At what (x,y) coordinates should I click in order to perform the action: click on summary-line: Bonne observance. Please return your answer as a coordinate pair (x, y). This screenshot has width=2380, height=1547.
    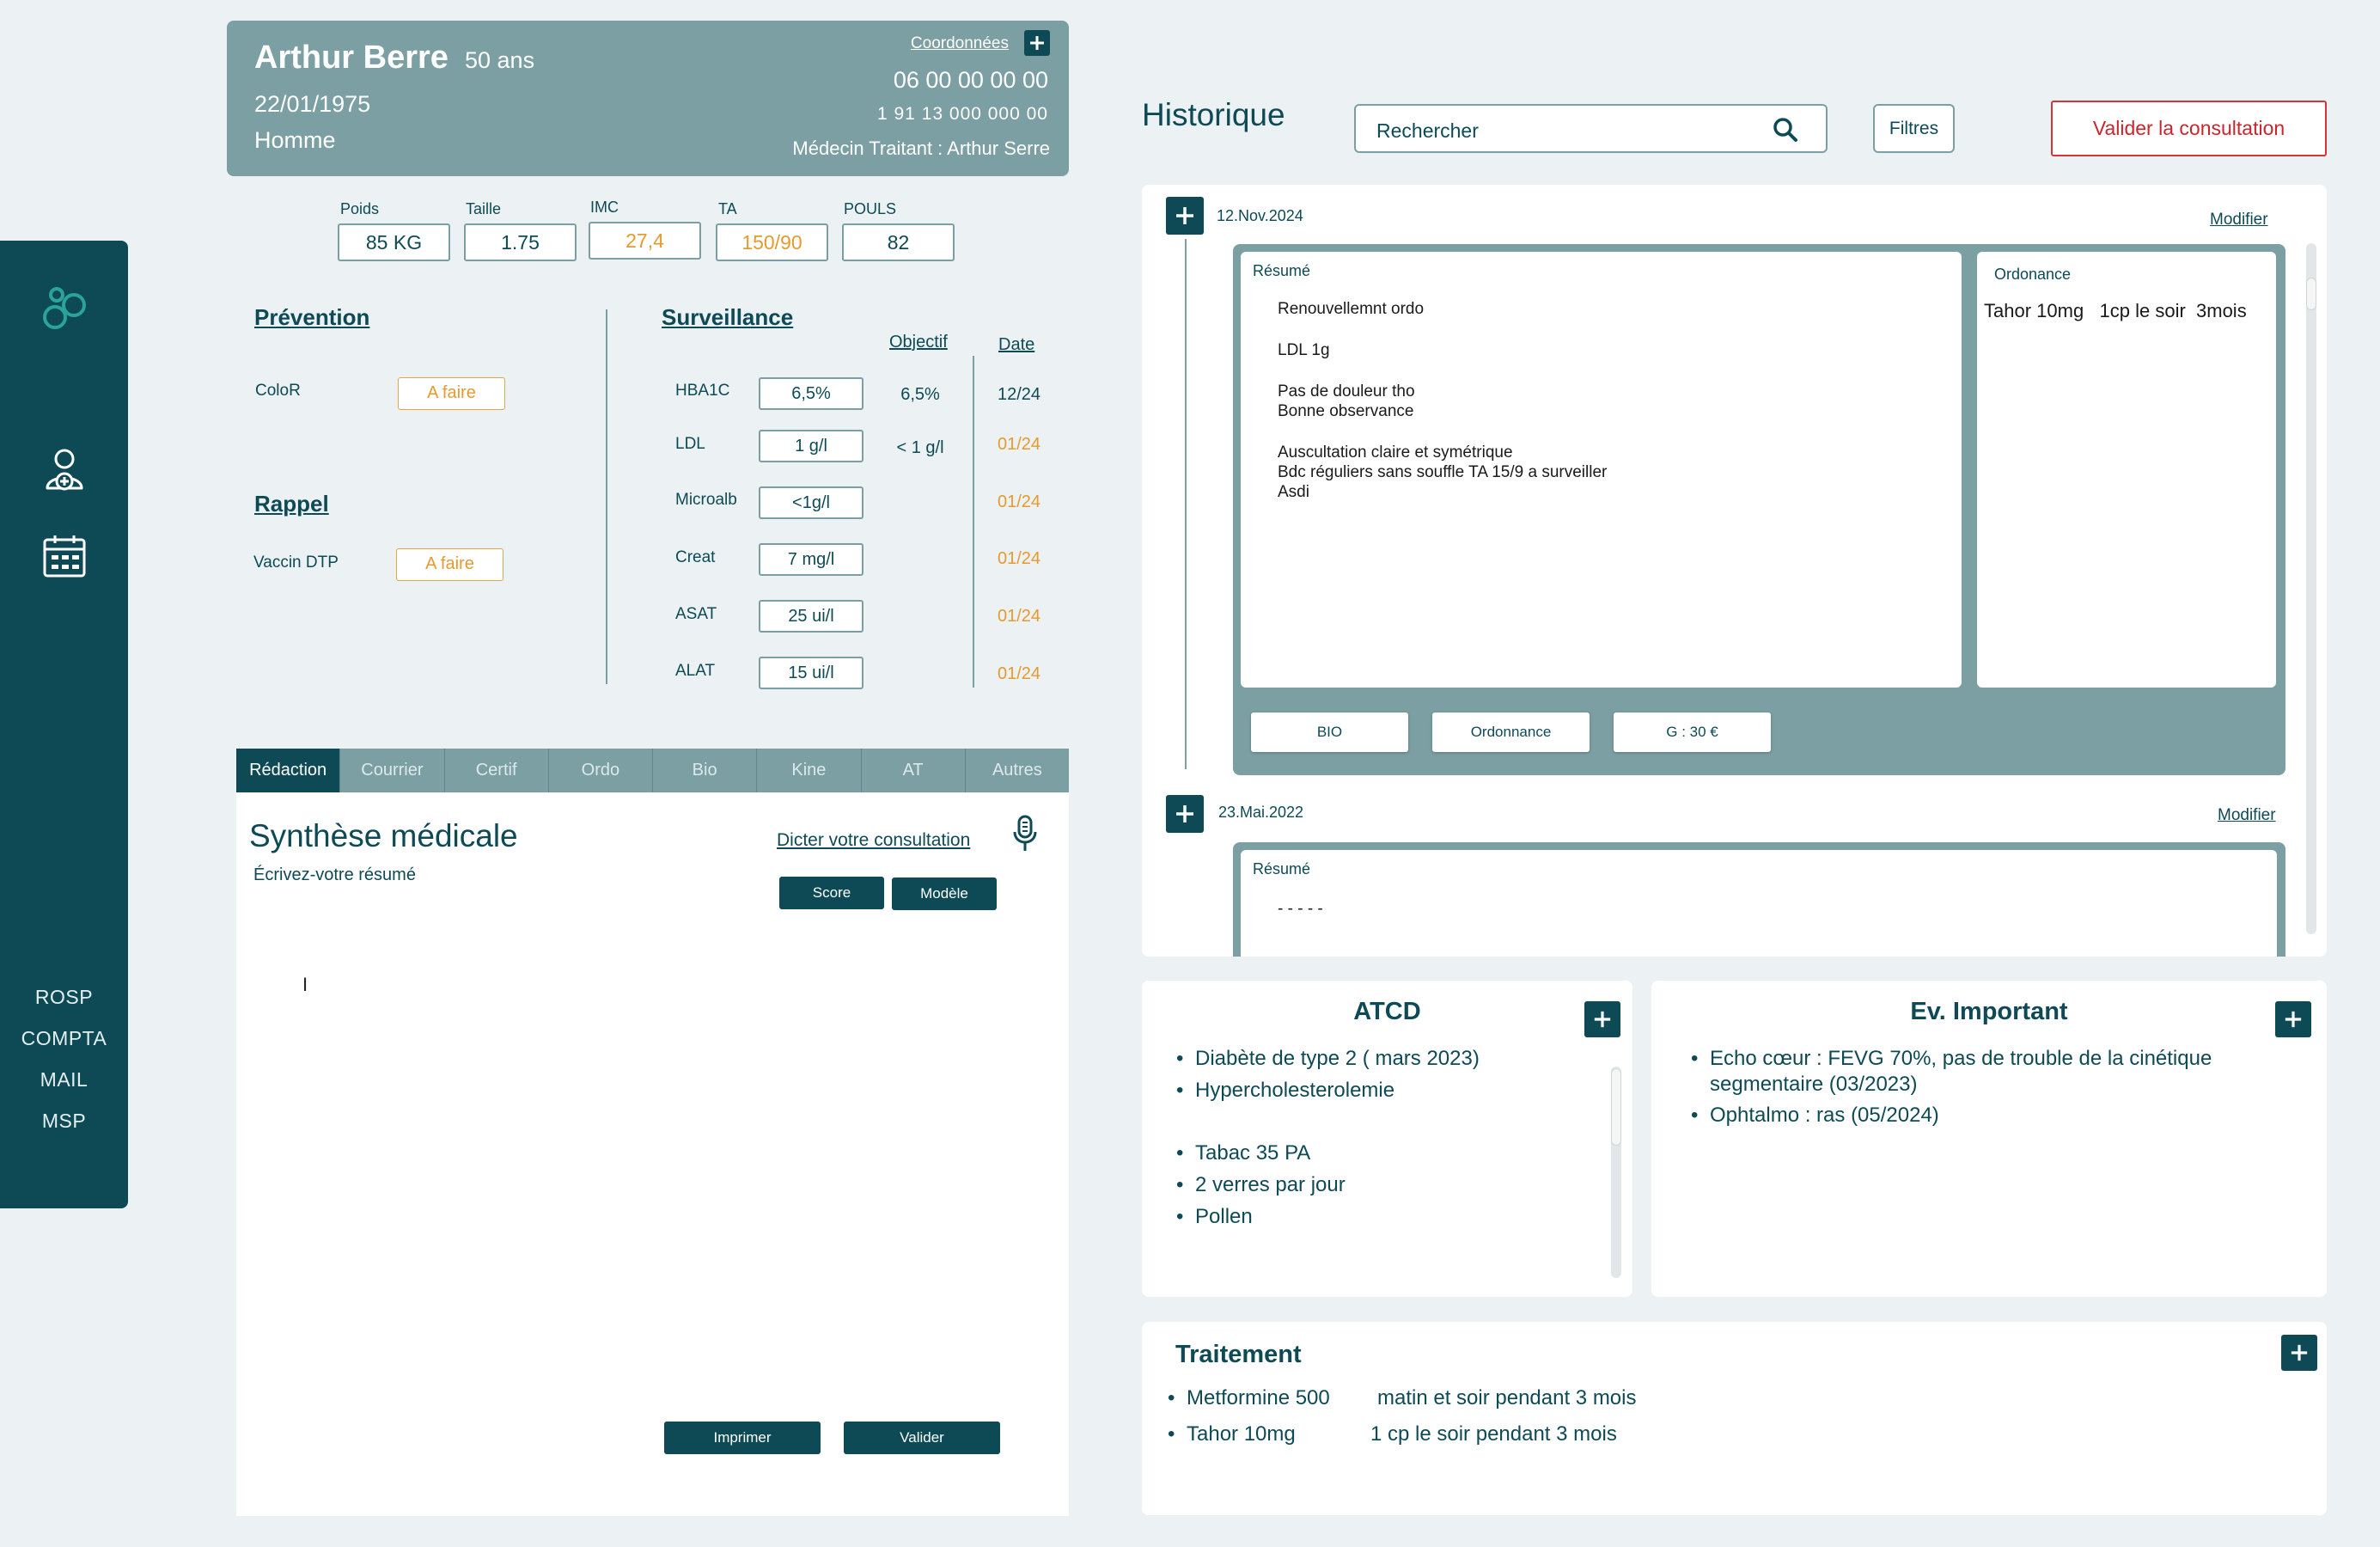
    Looking at the image, I should click on (1346, 411).